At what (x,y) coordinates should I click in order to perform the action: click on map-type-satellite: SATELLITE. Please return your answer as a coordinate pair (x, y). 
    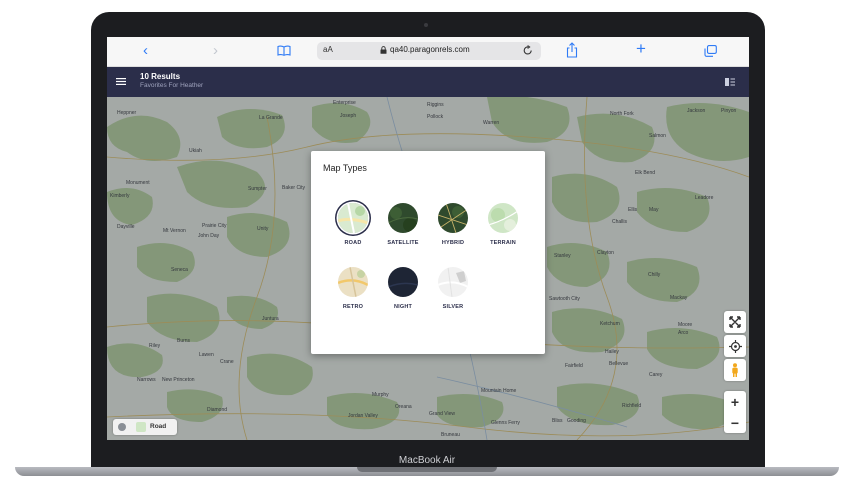
    Looking at the image, I should click on (403, 224).